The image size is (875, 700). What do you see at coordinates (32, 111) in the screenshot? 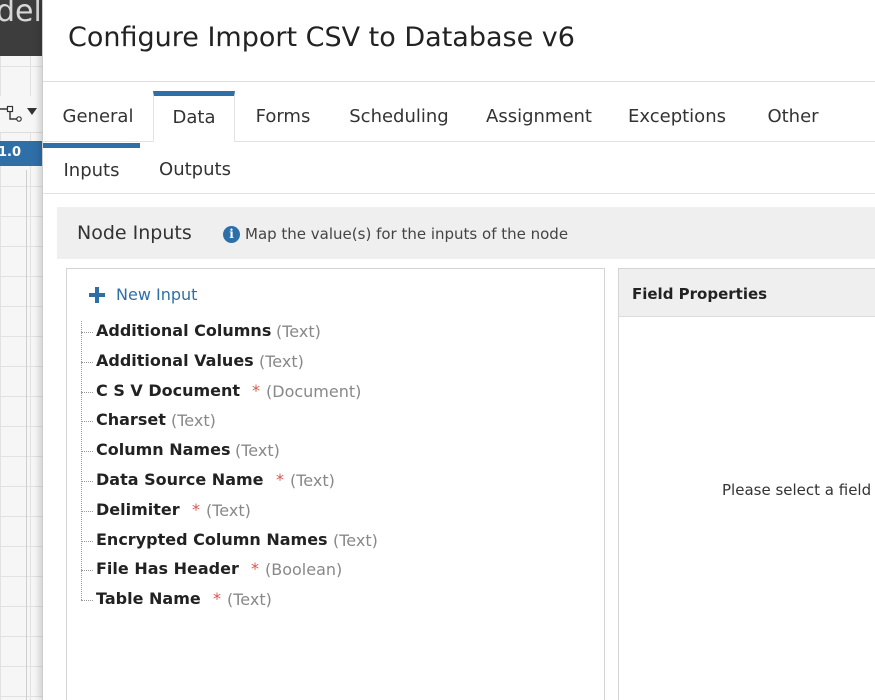
I see `chevron-down-icon` at bounding box center [32, 111].